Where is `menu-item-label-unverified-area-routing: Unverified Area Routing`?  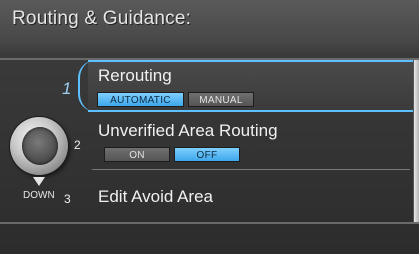 menu-item-label-unverified-area-routing: Unverified Area Routing is located at coordinates (188, 131).